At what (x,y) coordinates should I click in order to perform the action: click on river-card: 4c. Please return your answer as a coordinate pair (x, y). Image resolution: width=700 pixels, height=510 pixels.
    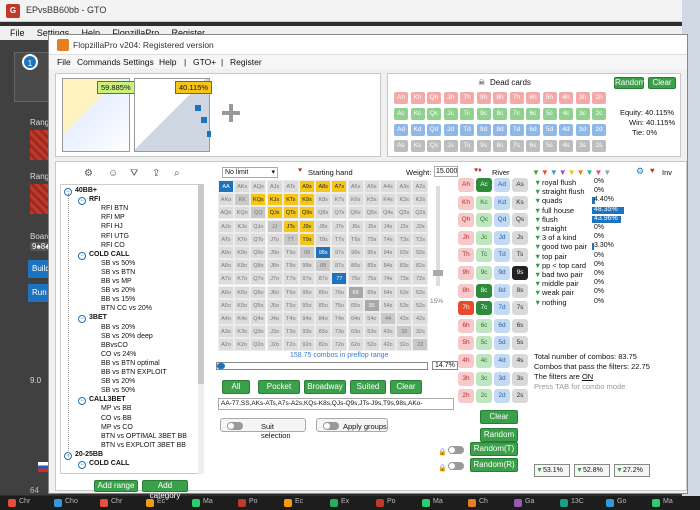
    Looking at the image, I should click on (484, 361).